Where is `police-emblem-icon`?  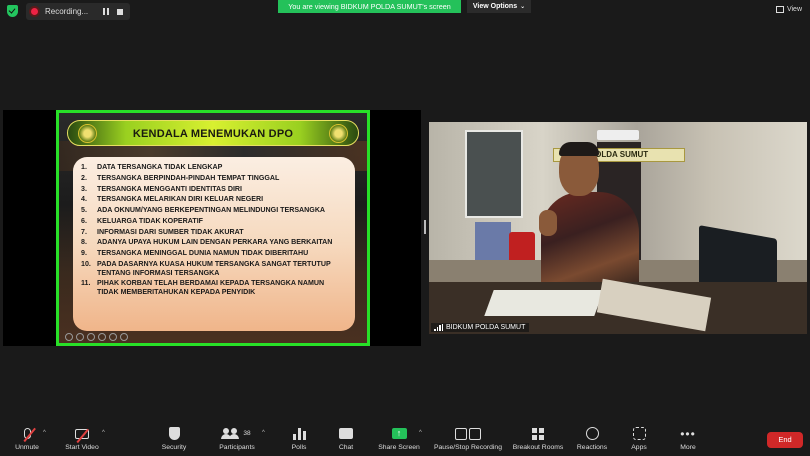
police-emblem-icon is located at coordinates (338, 133).